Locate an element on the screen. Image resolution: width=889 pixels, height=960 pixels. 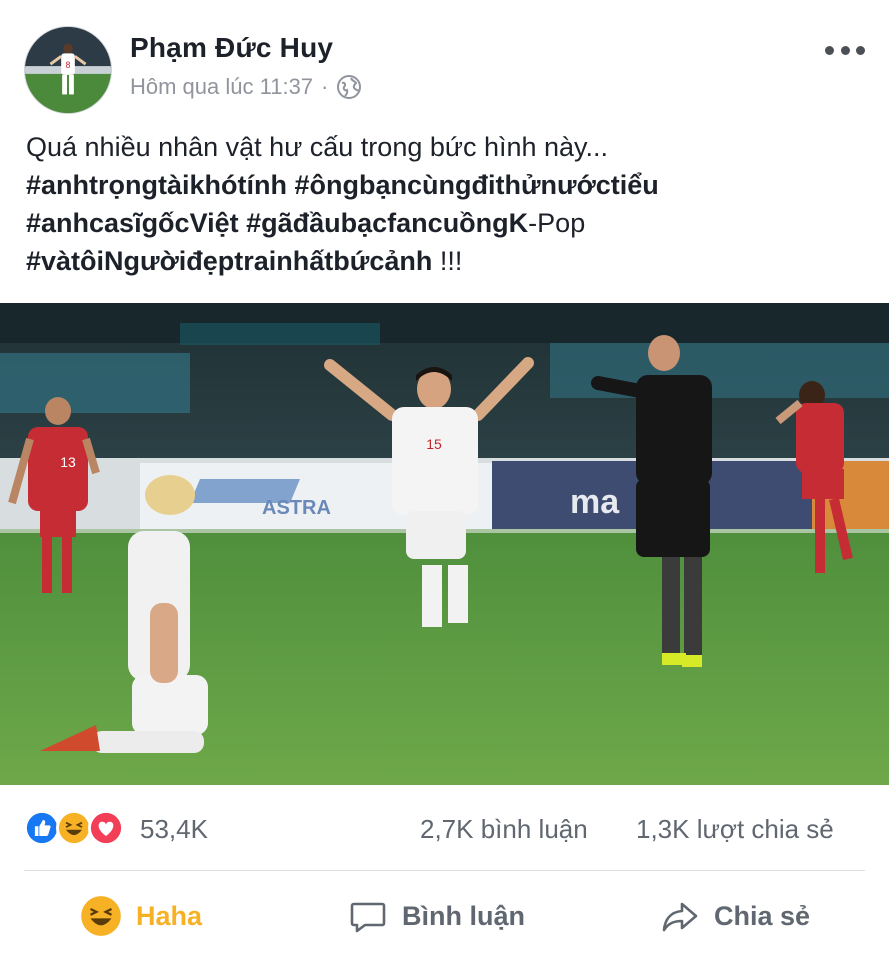
share-label: Chia sẻ is located at coordinates (762, 915).